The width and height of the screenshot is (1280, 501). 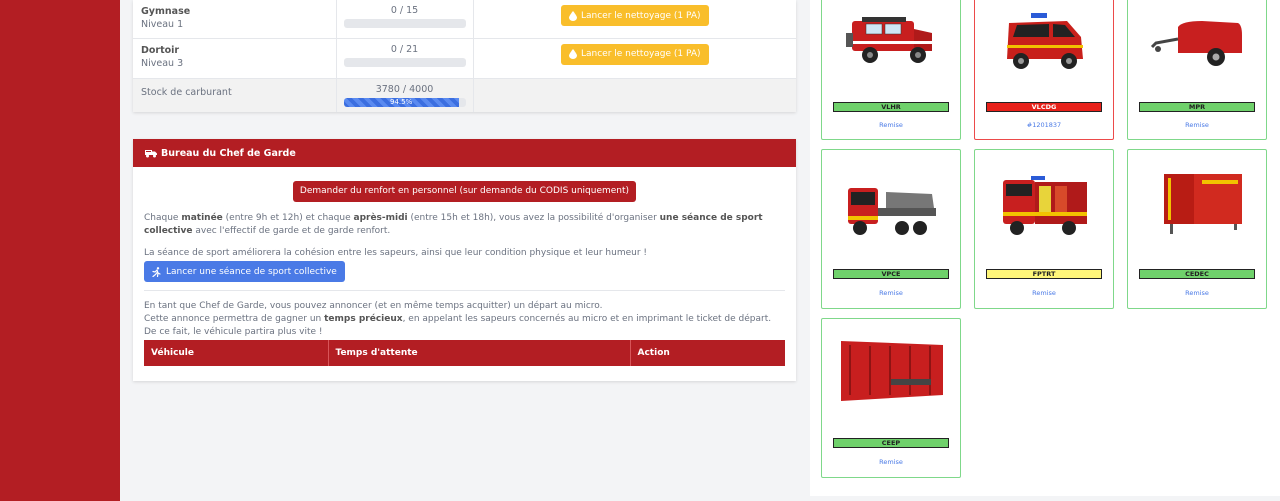 What do you see at coordinates (236, 353) in the screenshot?
I see `column-header-vehicle: Véhicule` at bounding box center [236, 353].